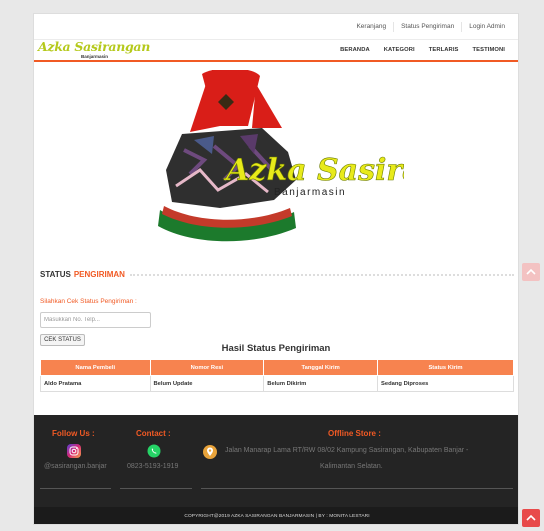 This screenshot has height=531, width=544. I want to click on scroll-side-button, so click(531, 272).